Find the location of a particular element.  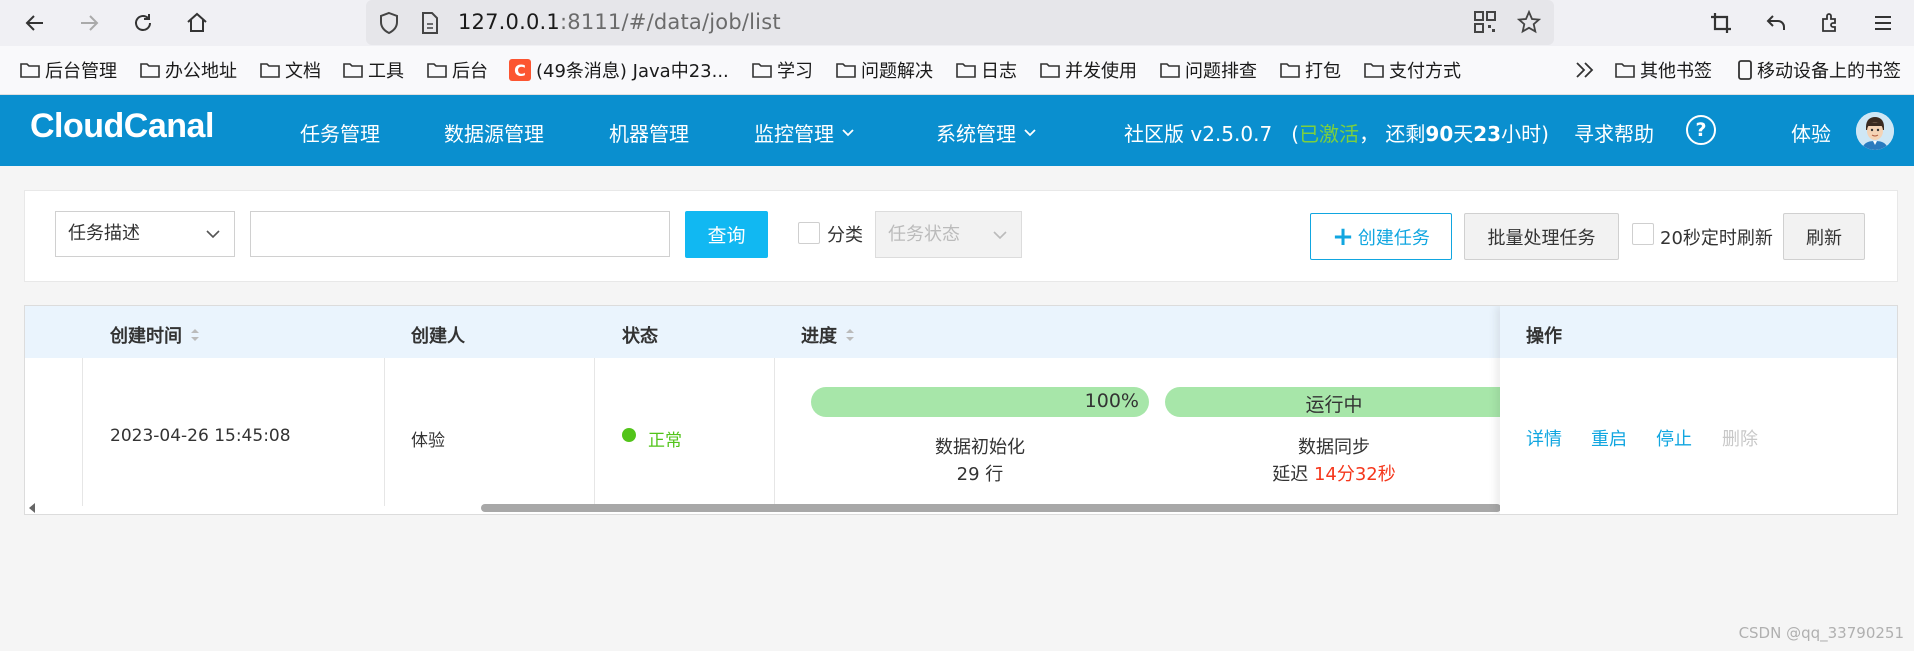

menu-monitoring: 监控管理 is located at coordinates (804, 132).